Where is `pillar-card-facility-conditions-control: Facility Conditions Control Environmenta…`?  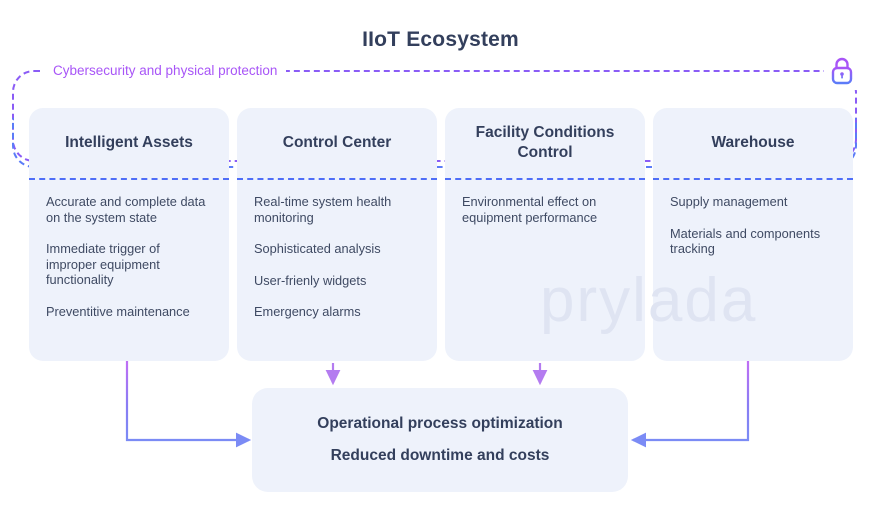 pillar-card-facility-conditions-control: Facility Conditions Control Environmenta… is located at coordinates (545, 234).